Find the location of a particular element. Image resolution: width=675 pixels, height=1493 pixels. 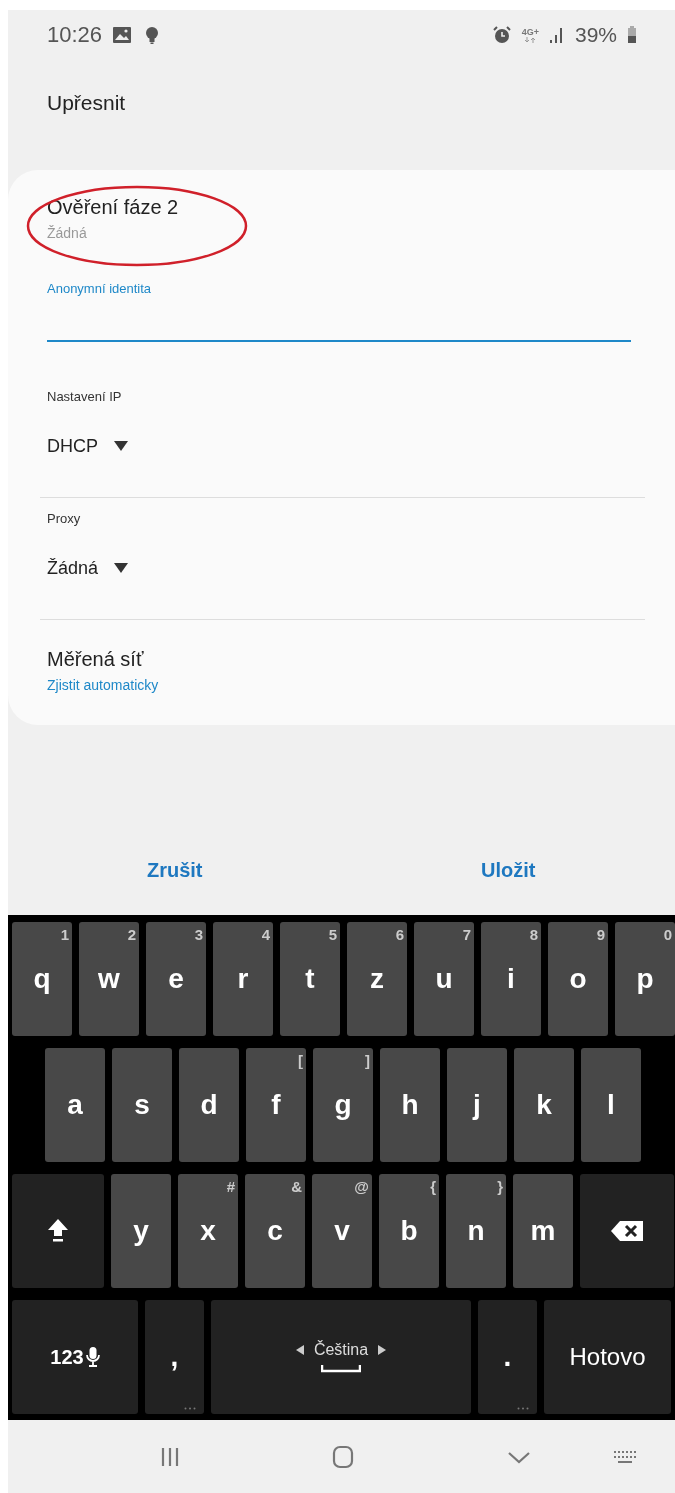

keyboard-key: m is located at coordinates (543, 1231).